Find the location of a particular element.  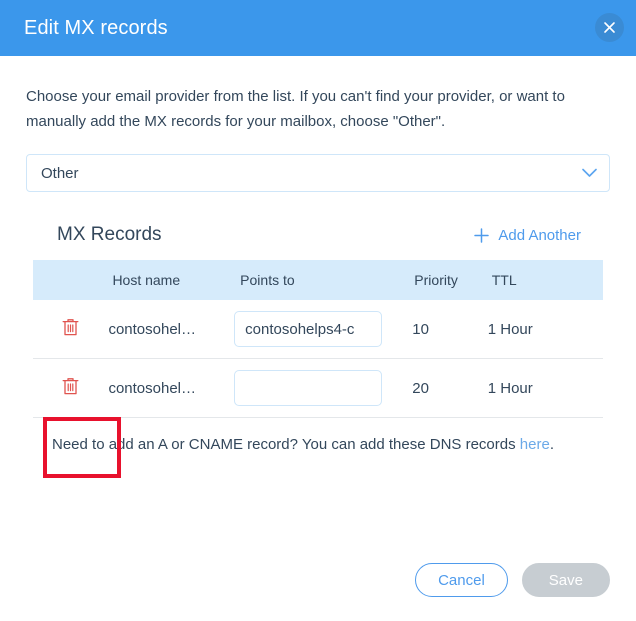

dns-records-link: here is located at coordinates (535, 444).